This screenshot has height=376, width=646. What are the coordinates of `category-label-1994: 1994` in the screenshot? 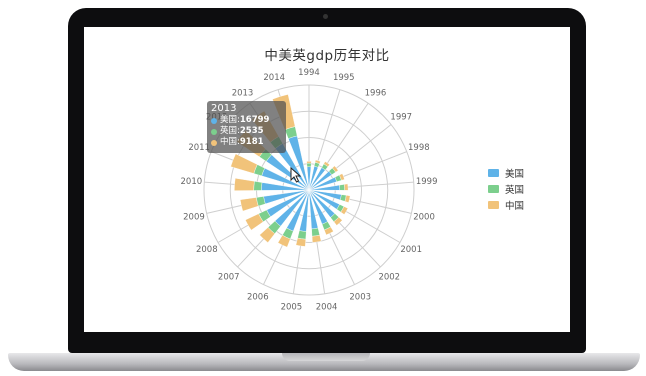 It's located at (309, 73).